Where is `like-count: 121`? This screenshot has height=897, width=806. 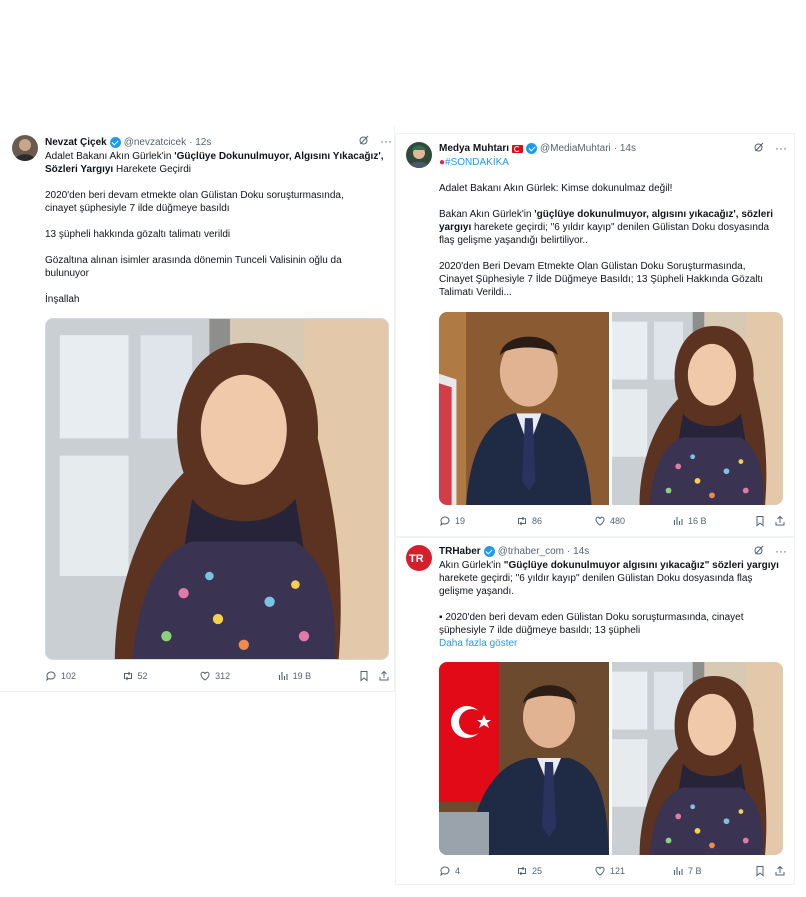 like-count: 121 is located at coordinates (618, 871).